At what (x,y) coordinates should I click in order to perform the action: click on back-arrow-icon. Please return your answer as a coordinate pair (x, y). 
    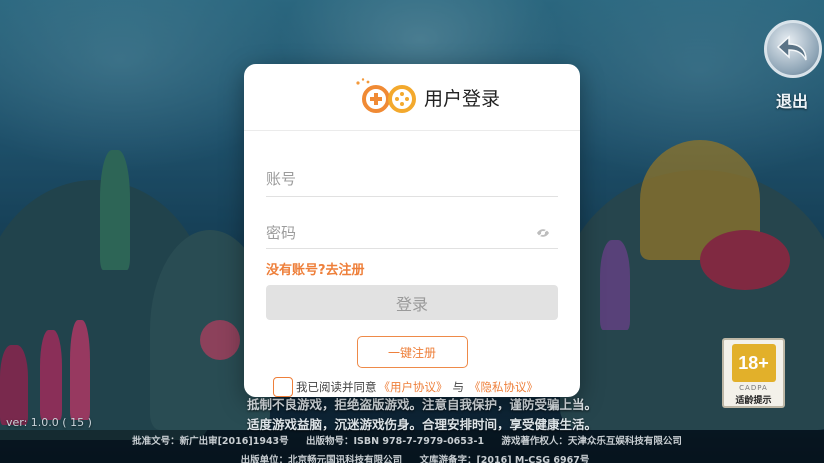
    Looking at the image, I should click on (791, 48).